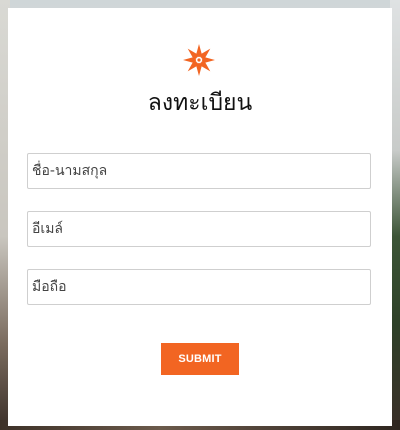  Describe the element at coordinates (199, 60) in the screenshot. I see `orange-flower-star-icon` at that location.